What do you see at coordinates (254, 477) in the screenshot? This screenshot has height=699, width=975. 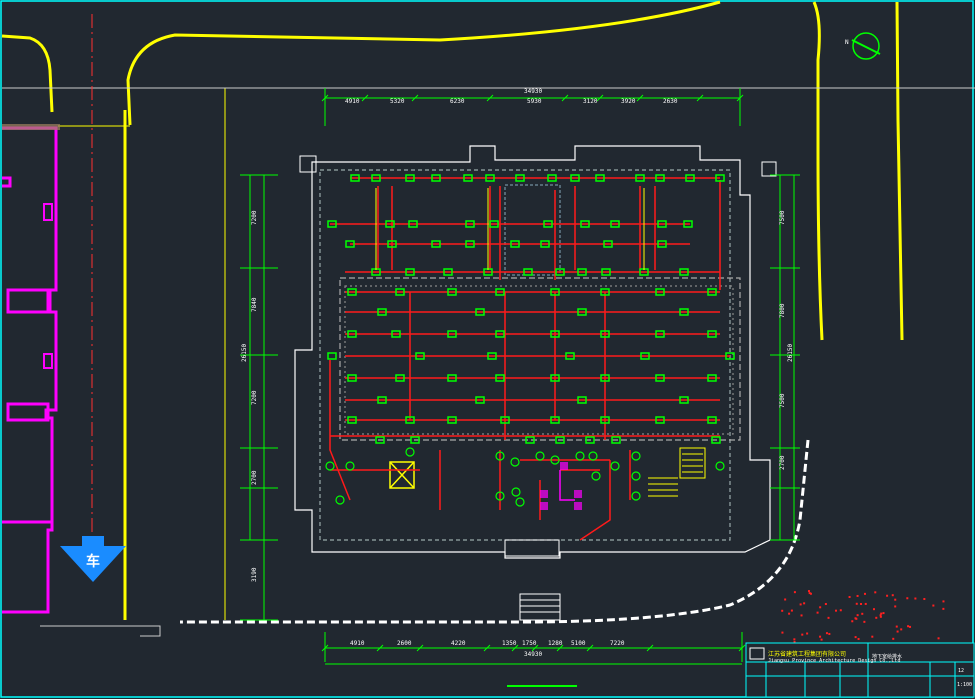 I see `dim-left-seg-4: 2700` at bounding box center [254, 477].